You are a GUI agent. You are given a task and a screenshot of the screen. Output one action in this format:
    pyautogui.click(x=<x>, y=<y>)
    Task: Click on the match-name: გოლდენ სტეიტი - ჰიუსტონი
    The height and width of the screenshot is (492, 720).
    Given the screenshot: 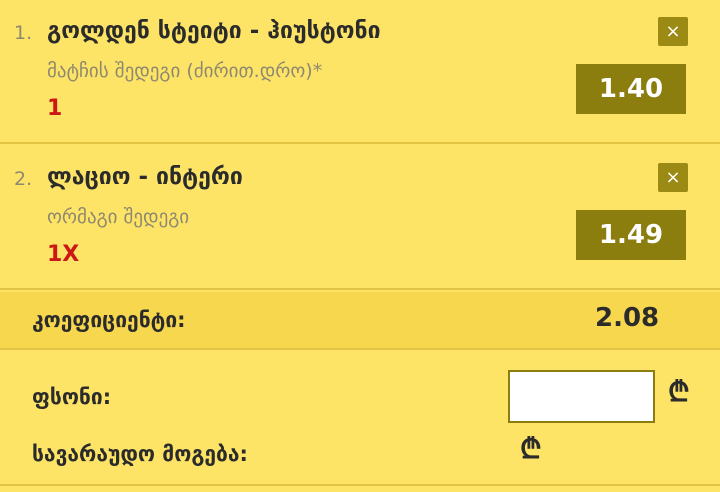 What is the action you would take?
    pyautogui.click(x=214, y=31)
    